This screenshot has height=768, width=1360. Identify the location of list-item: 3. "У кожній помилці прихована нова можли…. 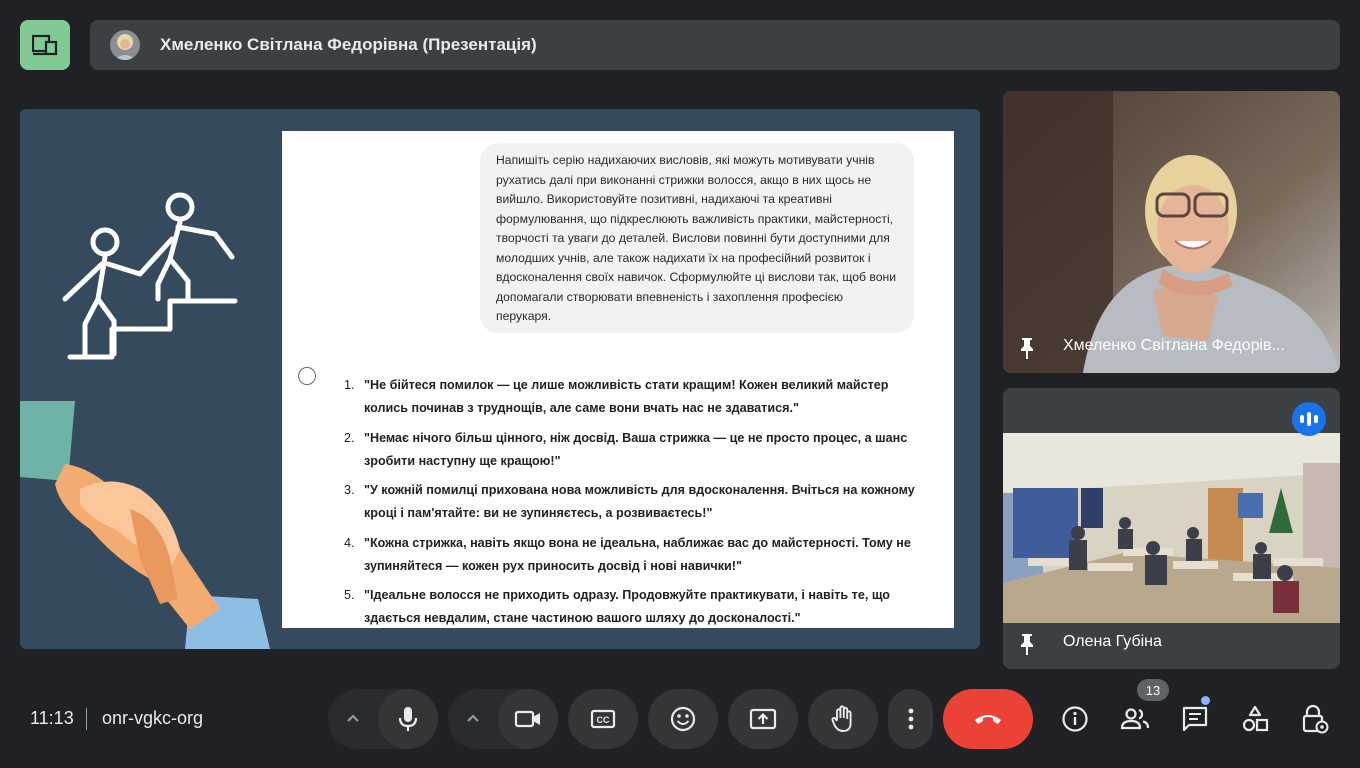
(629, 501).